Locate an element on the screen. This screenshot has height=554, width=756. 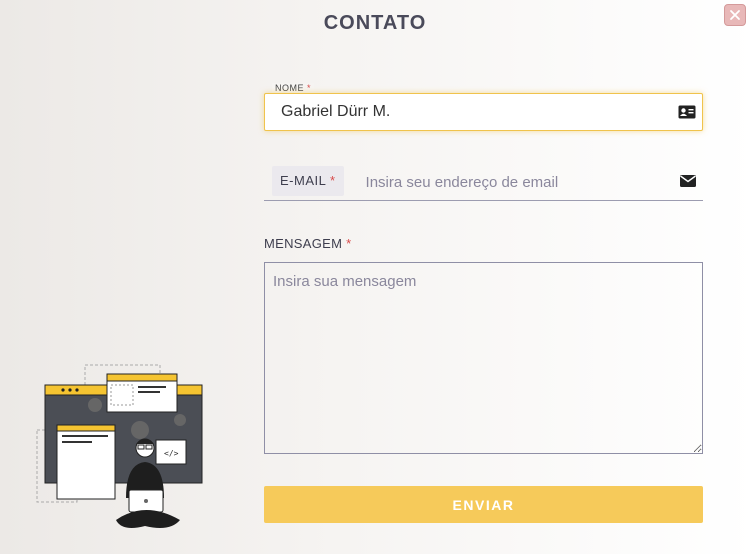
name-label-text: NOME is located at coordinates (289, 88).